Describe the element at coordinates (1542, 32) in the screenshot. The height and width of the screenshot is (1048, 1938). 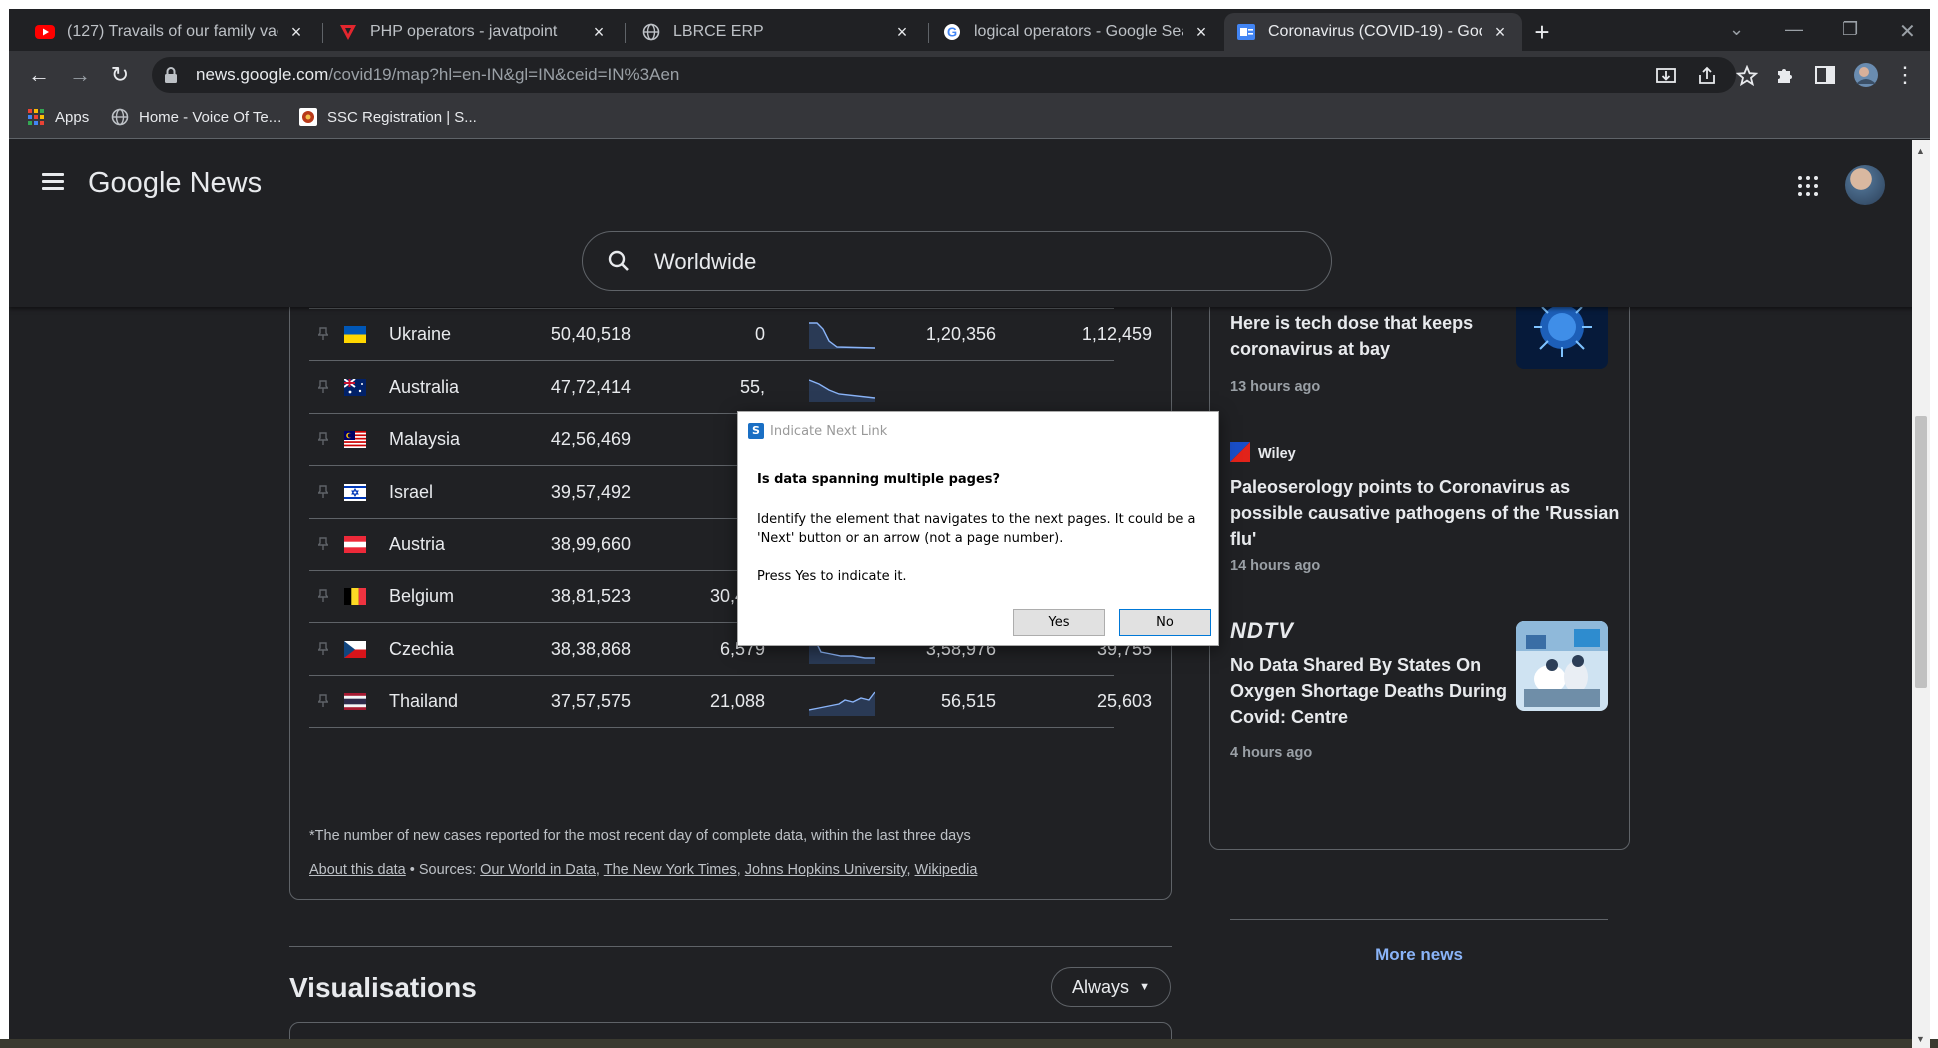
I see `new-tab-button: +` at that location.